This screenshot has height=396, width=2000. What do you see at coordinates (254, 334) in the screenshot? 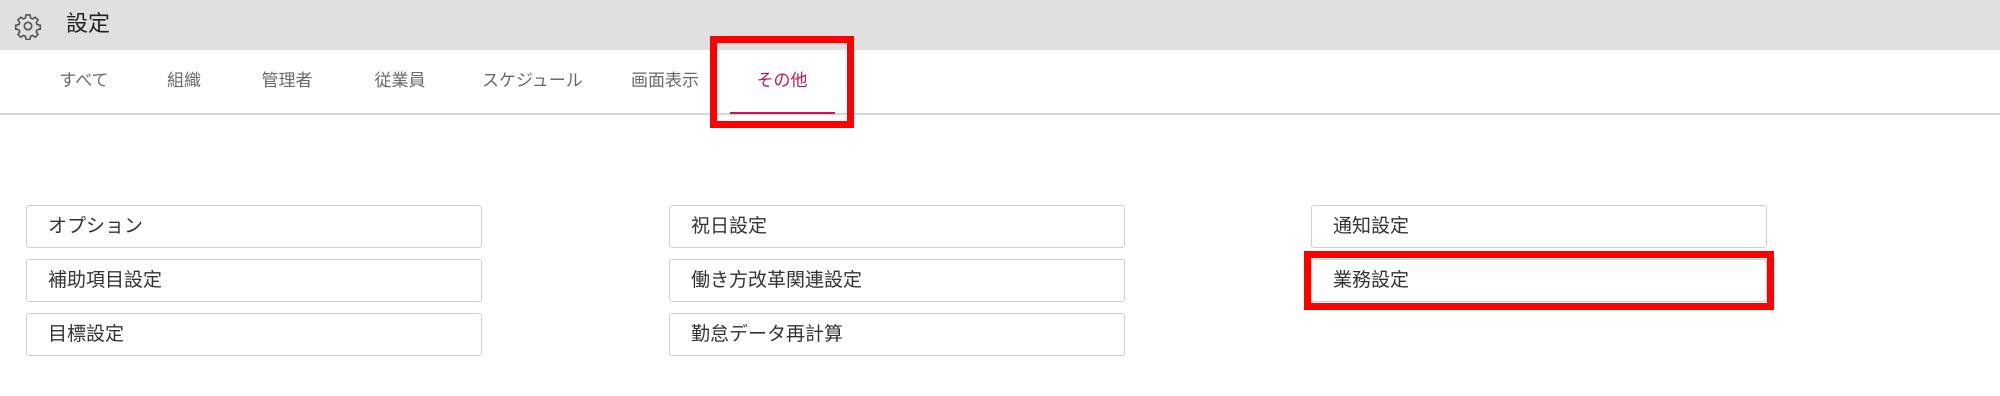
I see `target-settings-button: 目標設定` at bounding box center [254, 334].